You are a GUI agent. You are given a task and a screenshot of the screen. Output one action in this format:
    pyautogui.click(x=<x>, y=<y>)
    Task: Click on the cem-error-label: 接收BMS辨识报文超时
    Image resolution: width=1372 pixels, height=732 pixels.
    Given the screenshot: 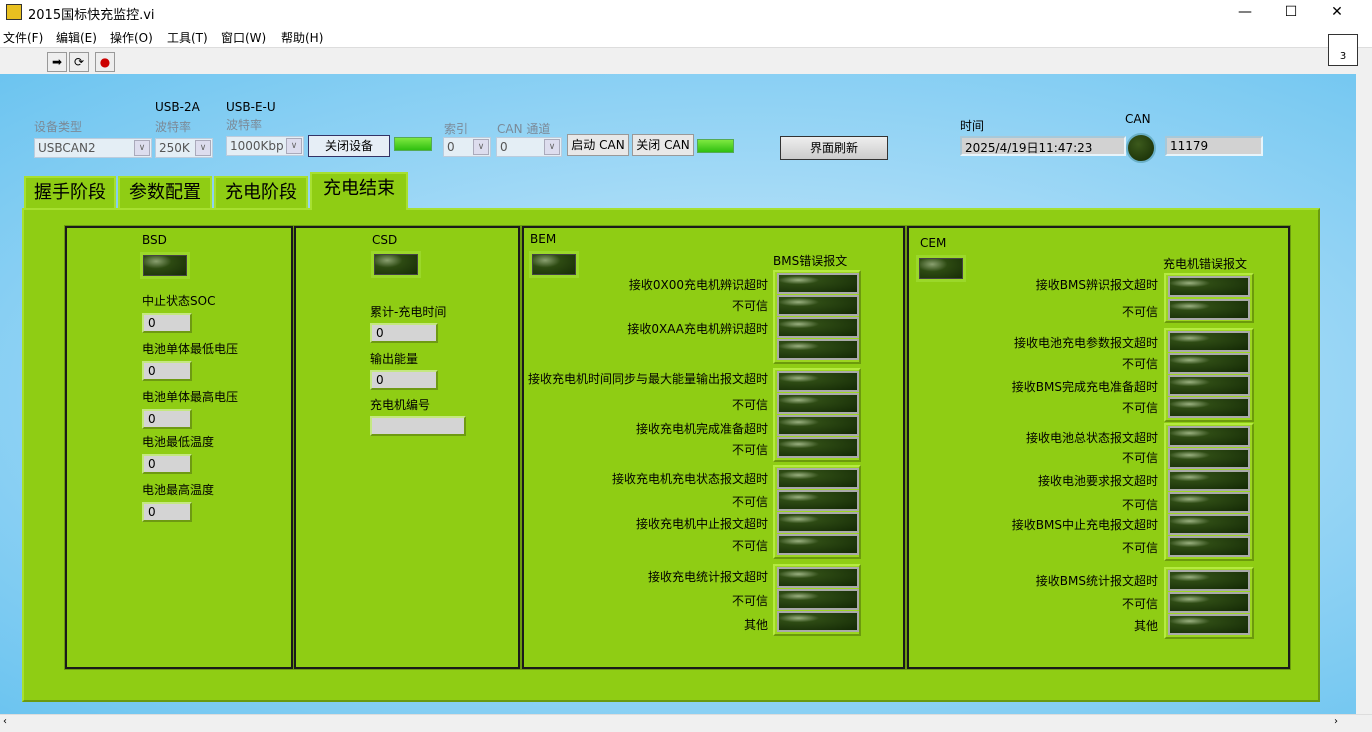 What is the action you would take?
    pyautogui.click(x=1096, y=285)
    